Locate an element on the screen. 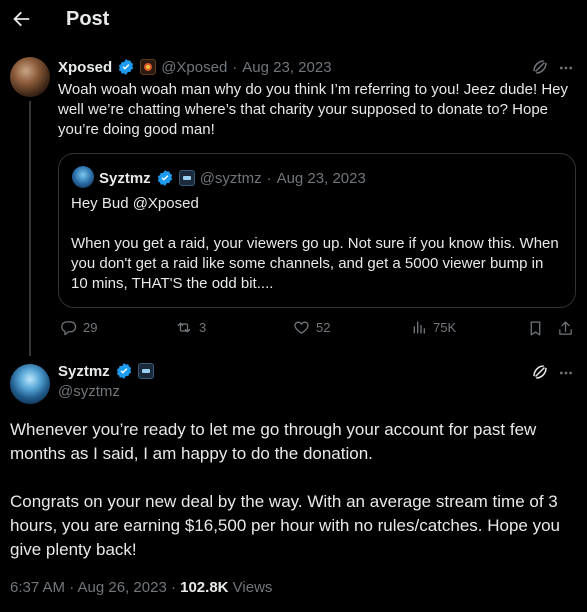  post-meta: 6:37 AM · Aug 26, 2023 · 102.8K Views is located at coordinates (141, 587).